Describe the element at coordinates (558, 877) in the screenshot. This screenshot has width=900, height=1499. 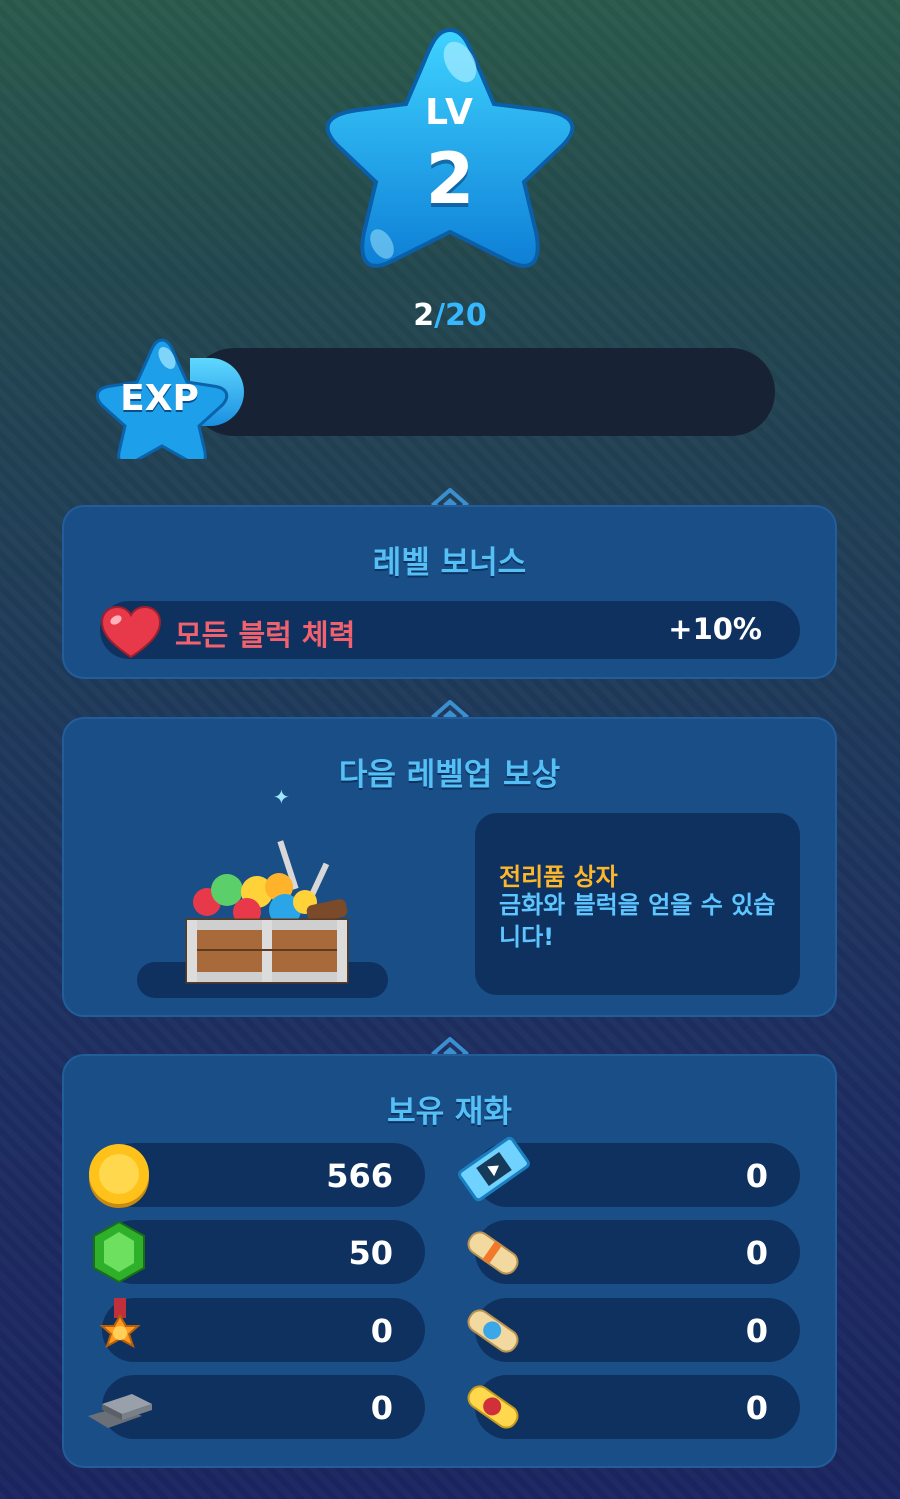
I see `reward-name: 전리품 상자` at that location.